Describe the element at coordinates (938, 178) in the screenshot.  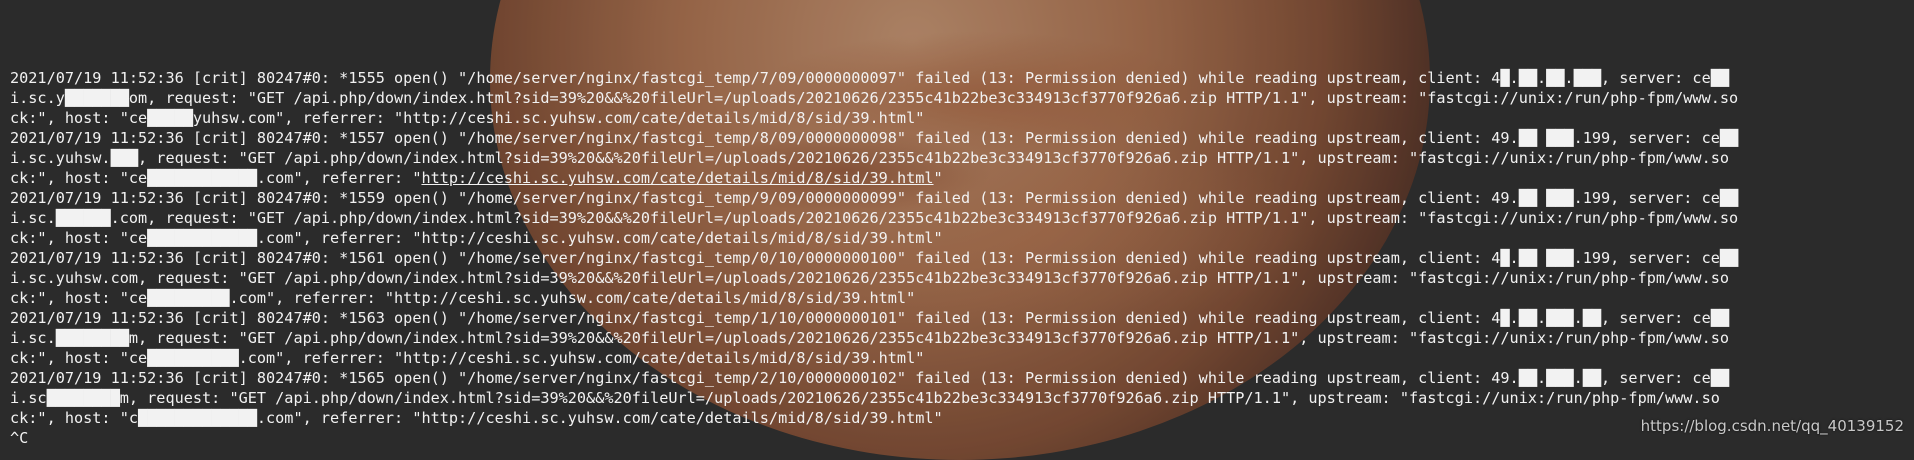
I see `log-text: "` at that location.